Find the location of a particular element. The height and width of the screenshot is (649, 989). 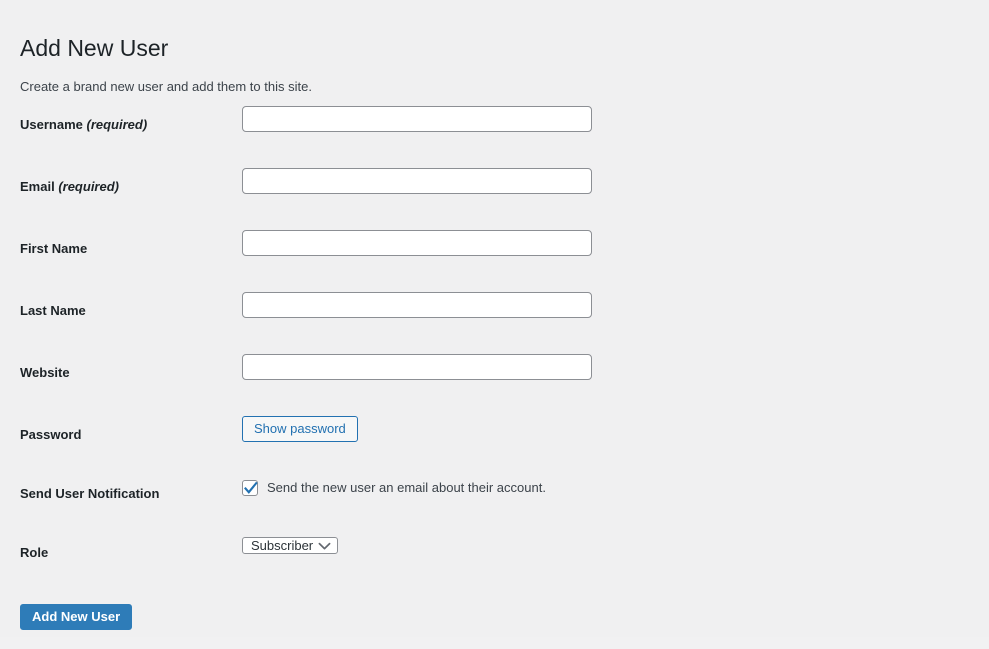

label-website: Website is located at coordinates (45, 372).